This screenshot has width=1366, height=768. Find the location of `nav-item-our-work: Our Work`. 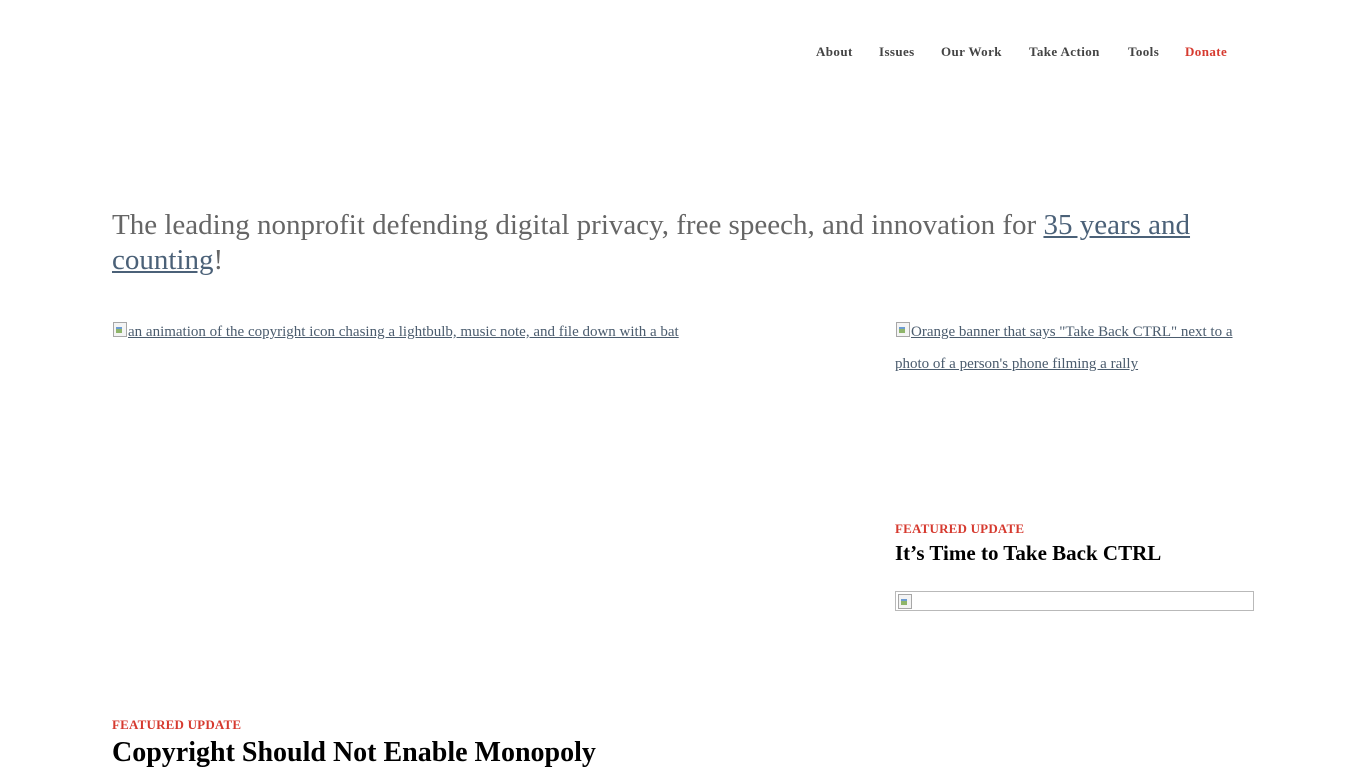

nav-item-our-work: Our Work is located at coordinates (971, 52).